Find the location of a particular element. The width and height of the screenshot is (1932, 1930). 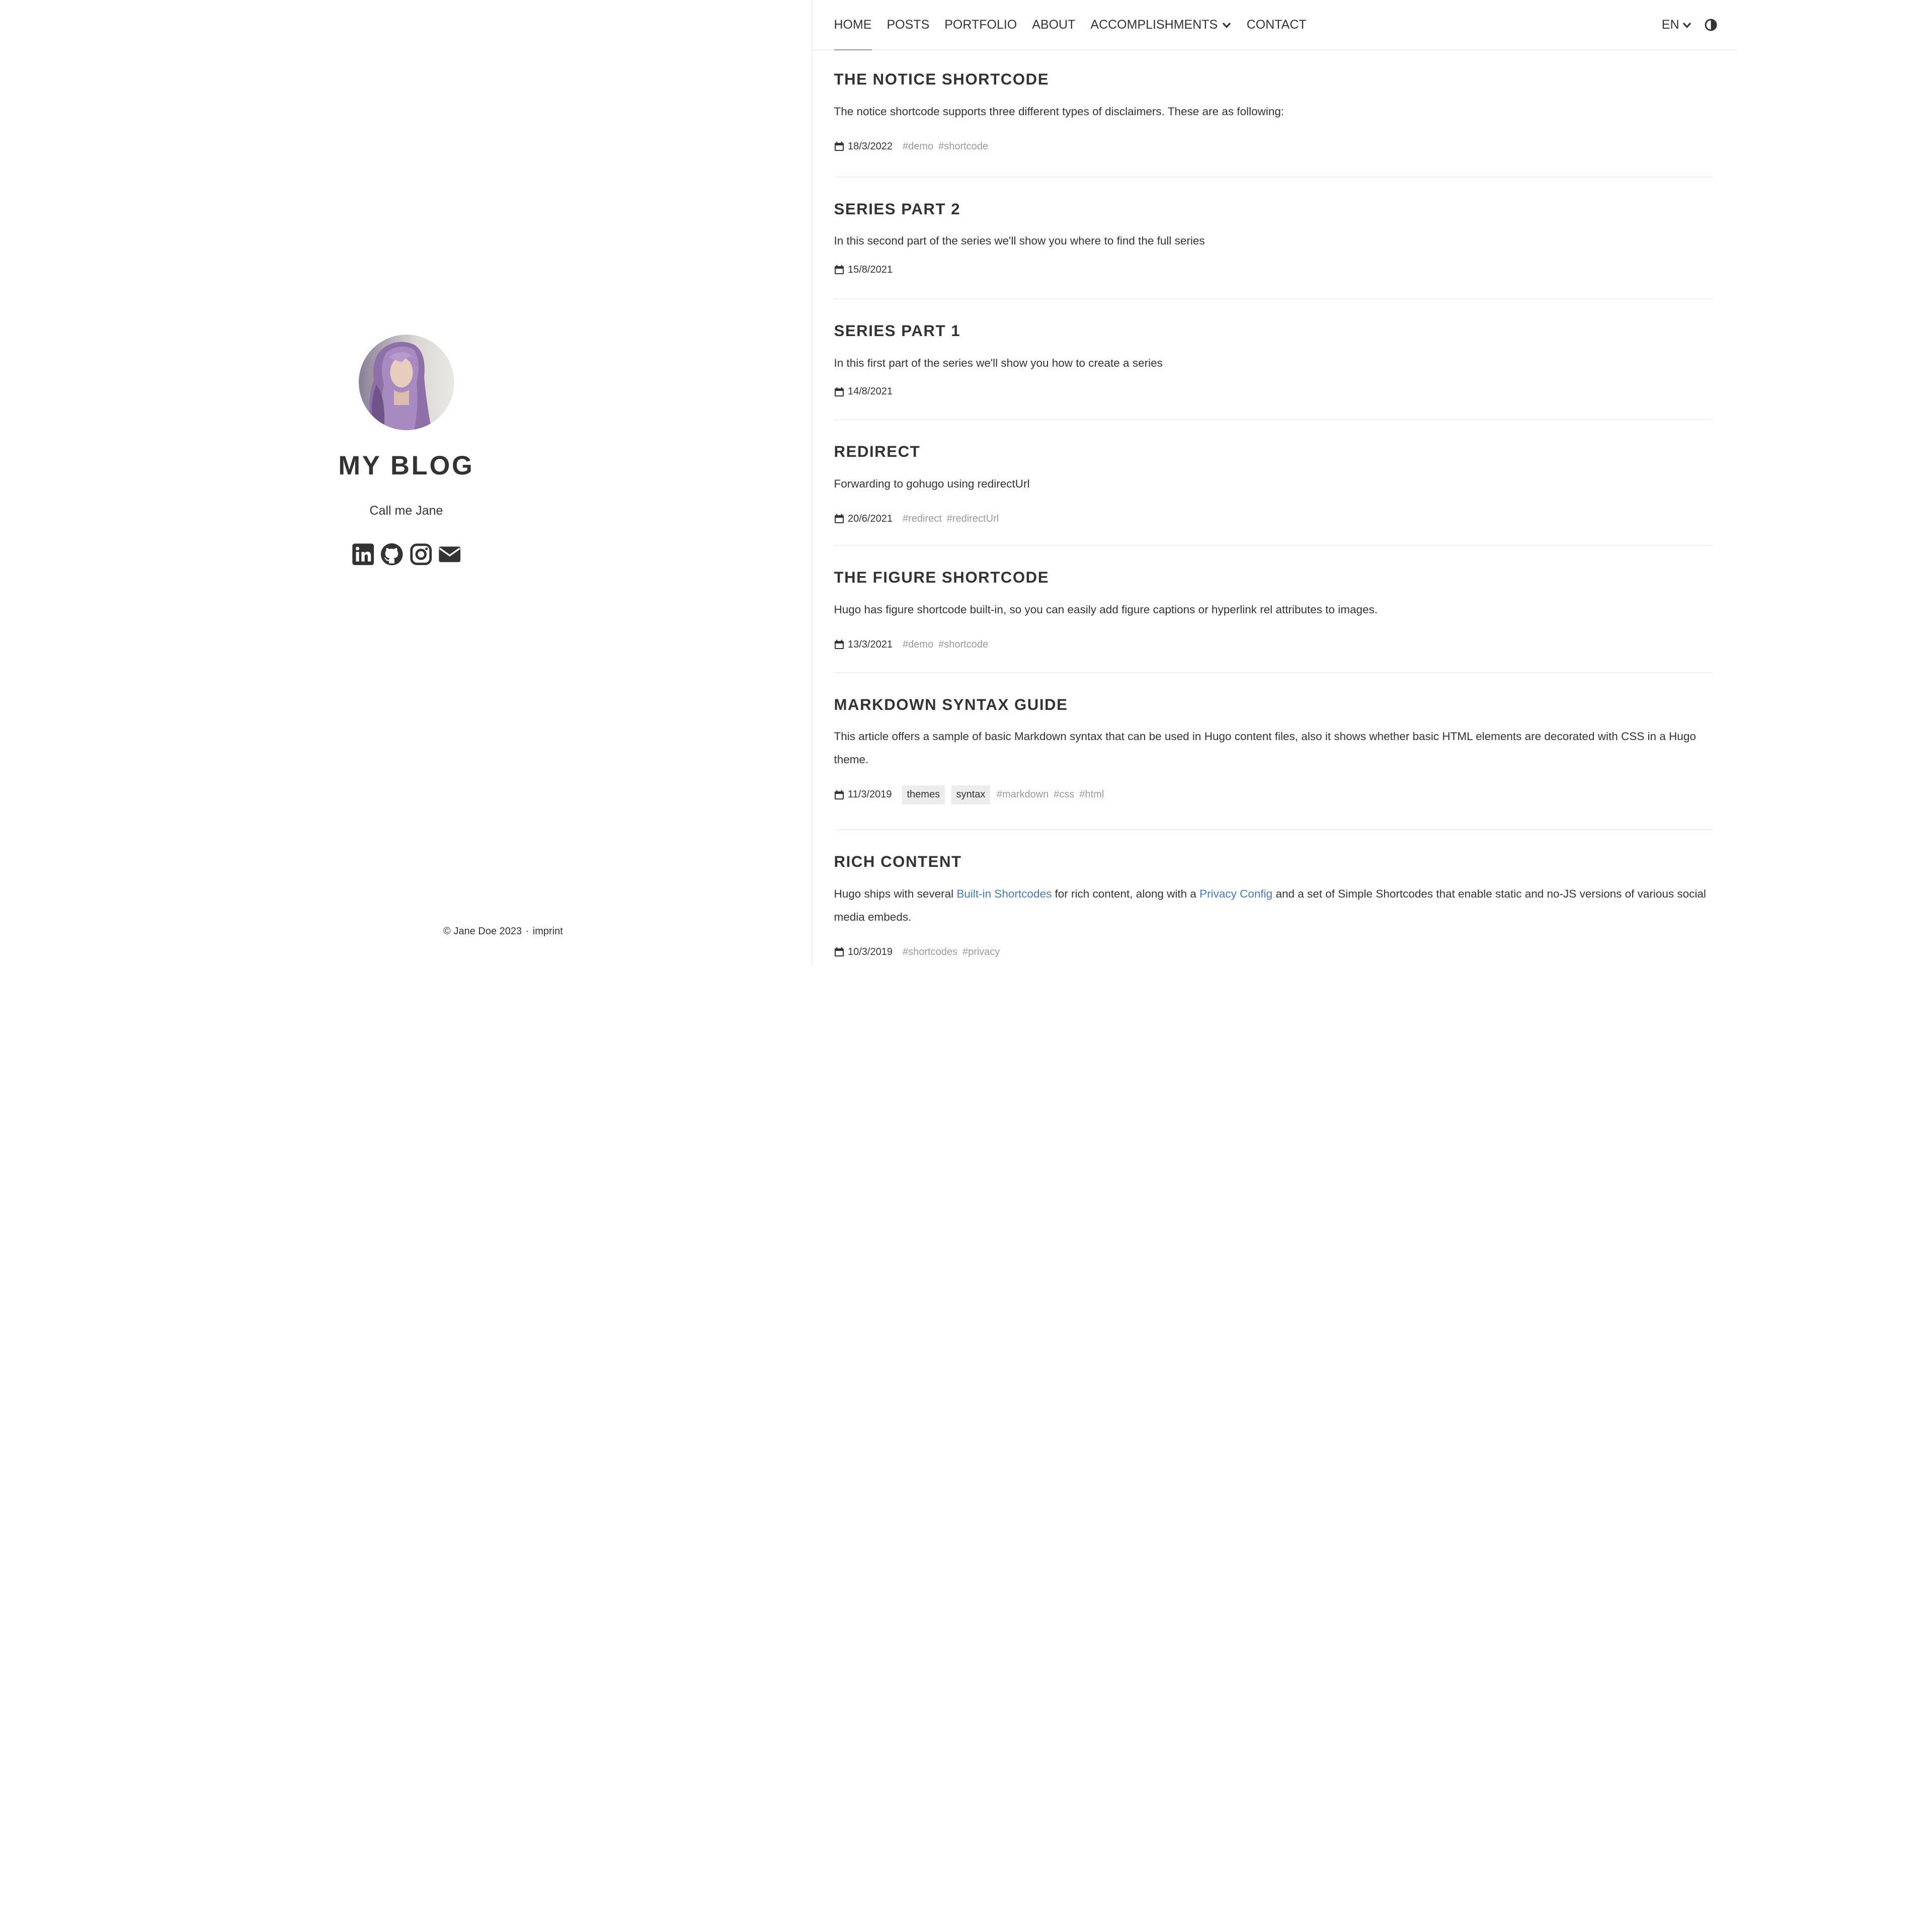

post-tag: #redirectUrl is located at coordinates (973, 519).